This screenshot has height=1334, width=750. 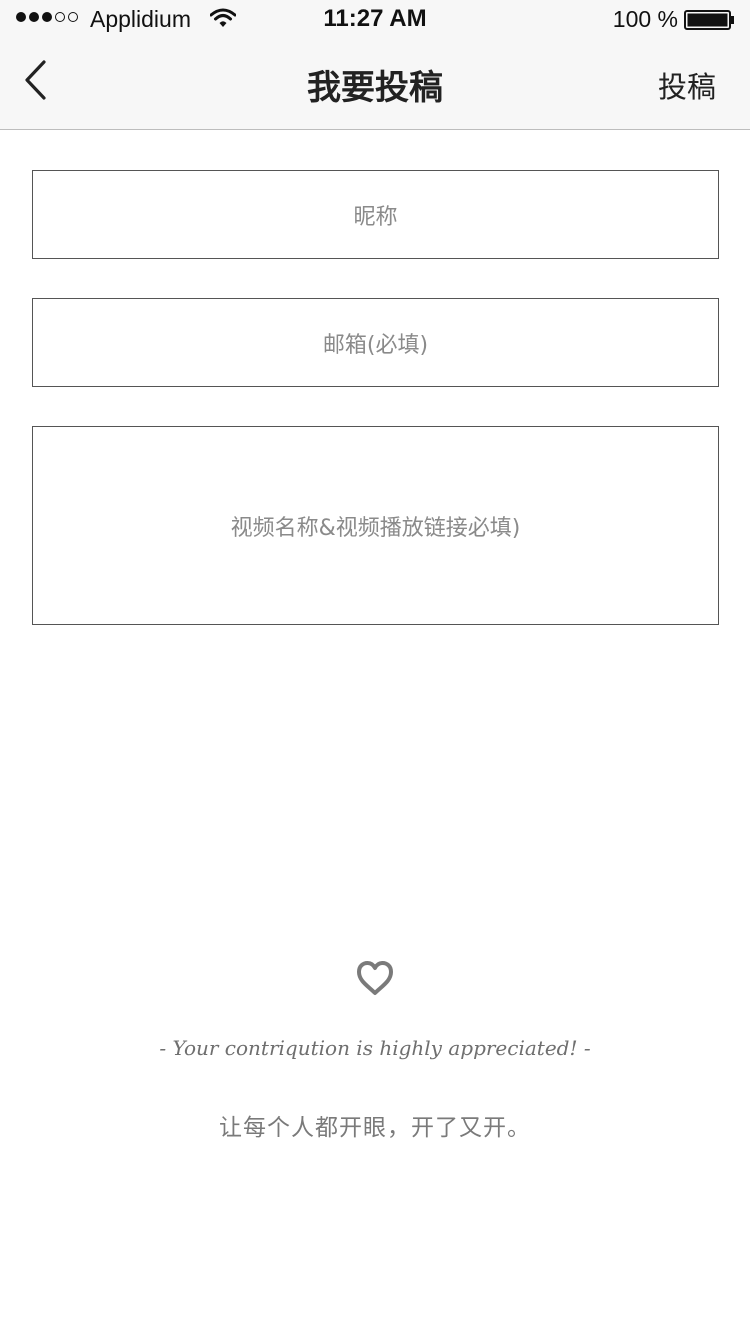 I want to click on status-bar: Applidium 11:27 AM 100 %, so click(x=375, y=19).